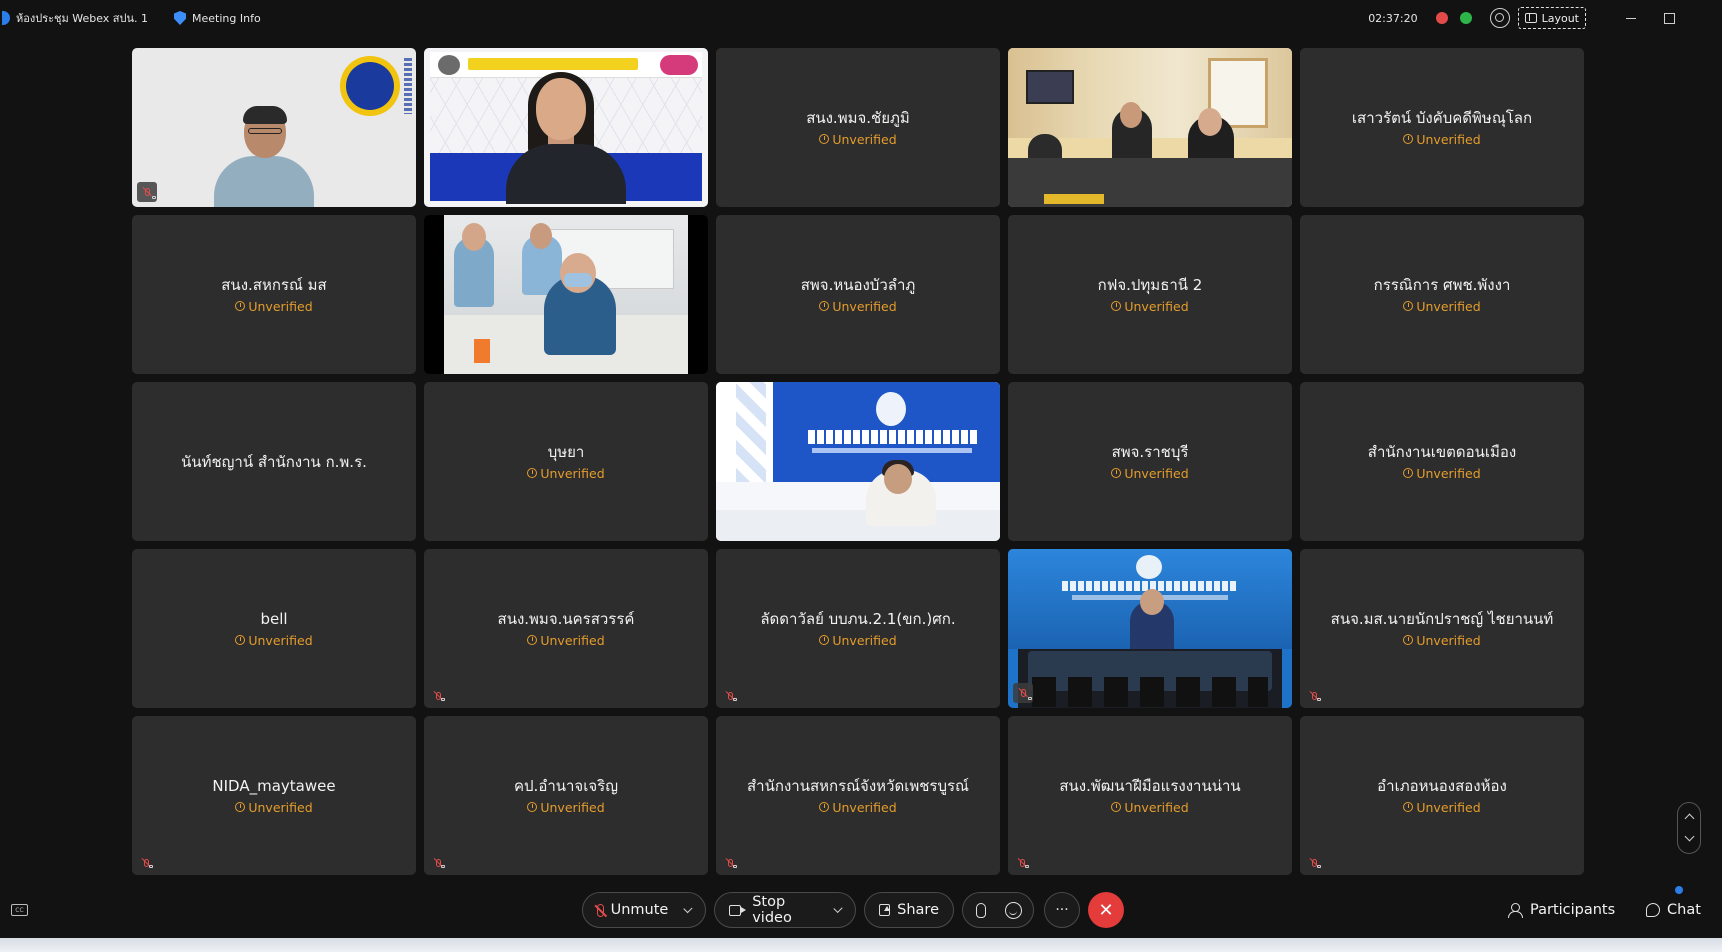  I want to click on unmute-button: Unmute, so click(644, 910).